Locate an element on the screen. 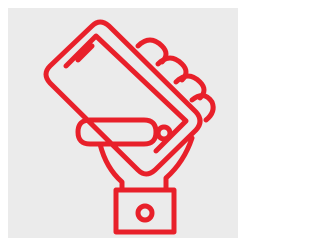 The image size is (320, 246). sleeve-cuff is located at coordinates (145, 211).